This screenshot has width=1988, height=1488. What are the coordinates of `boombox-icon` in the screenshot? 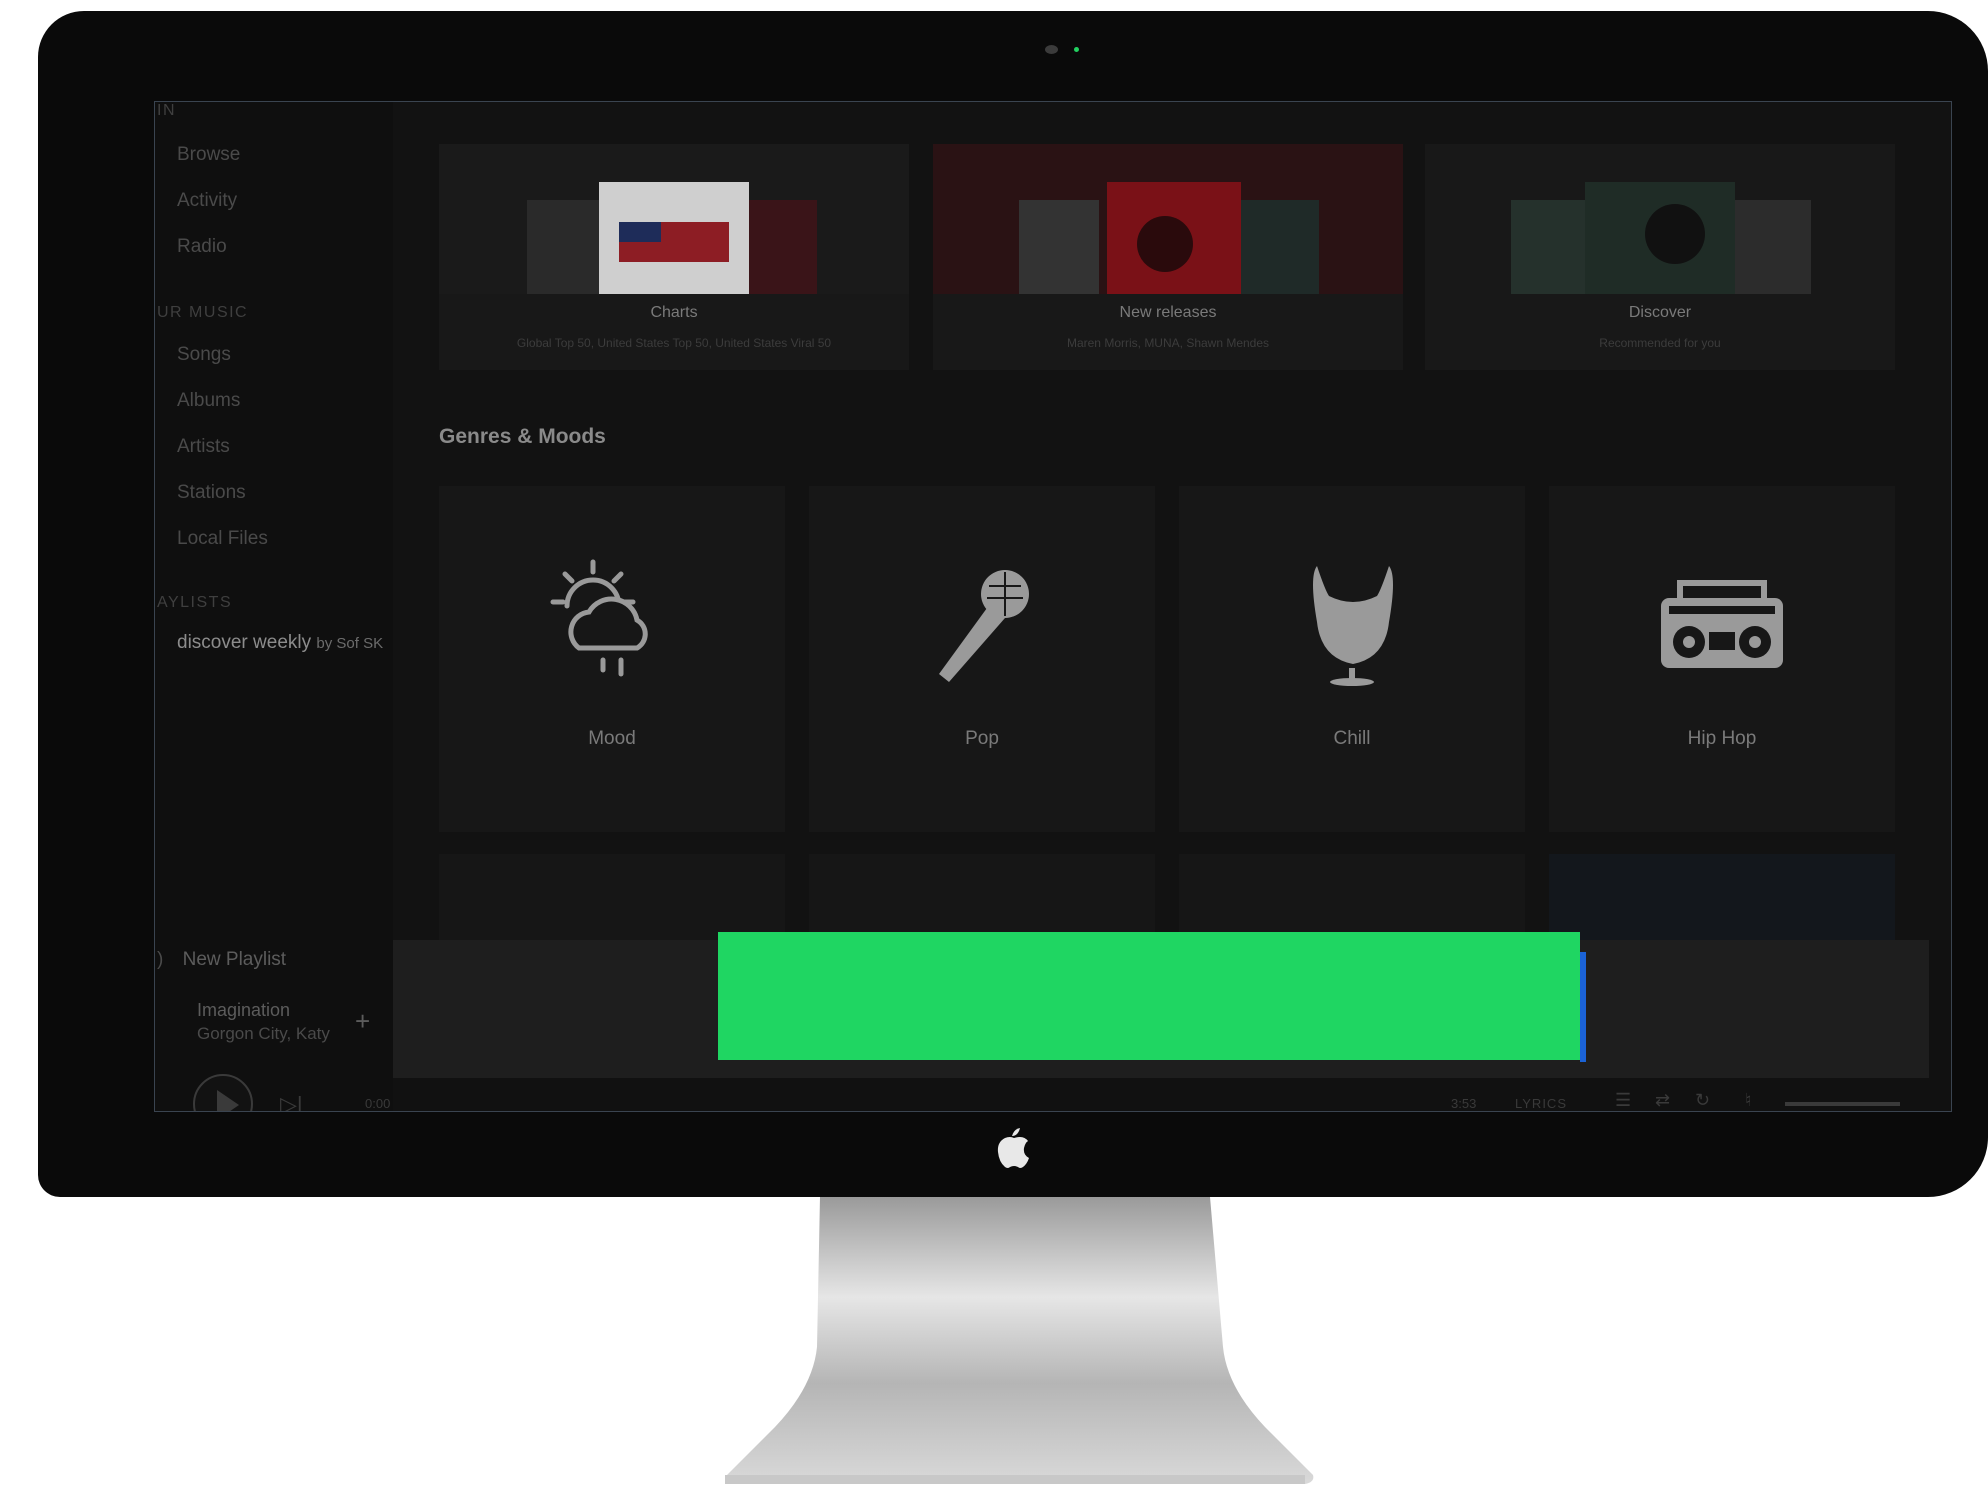 It's located at (1722, 624).